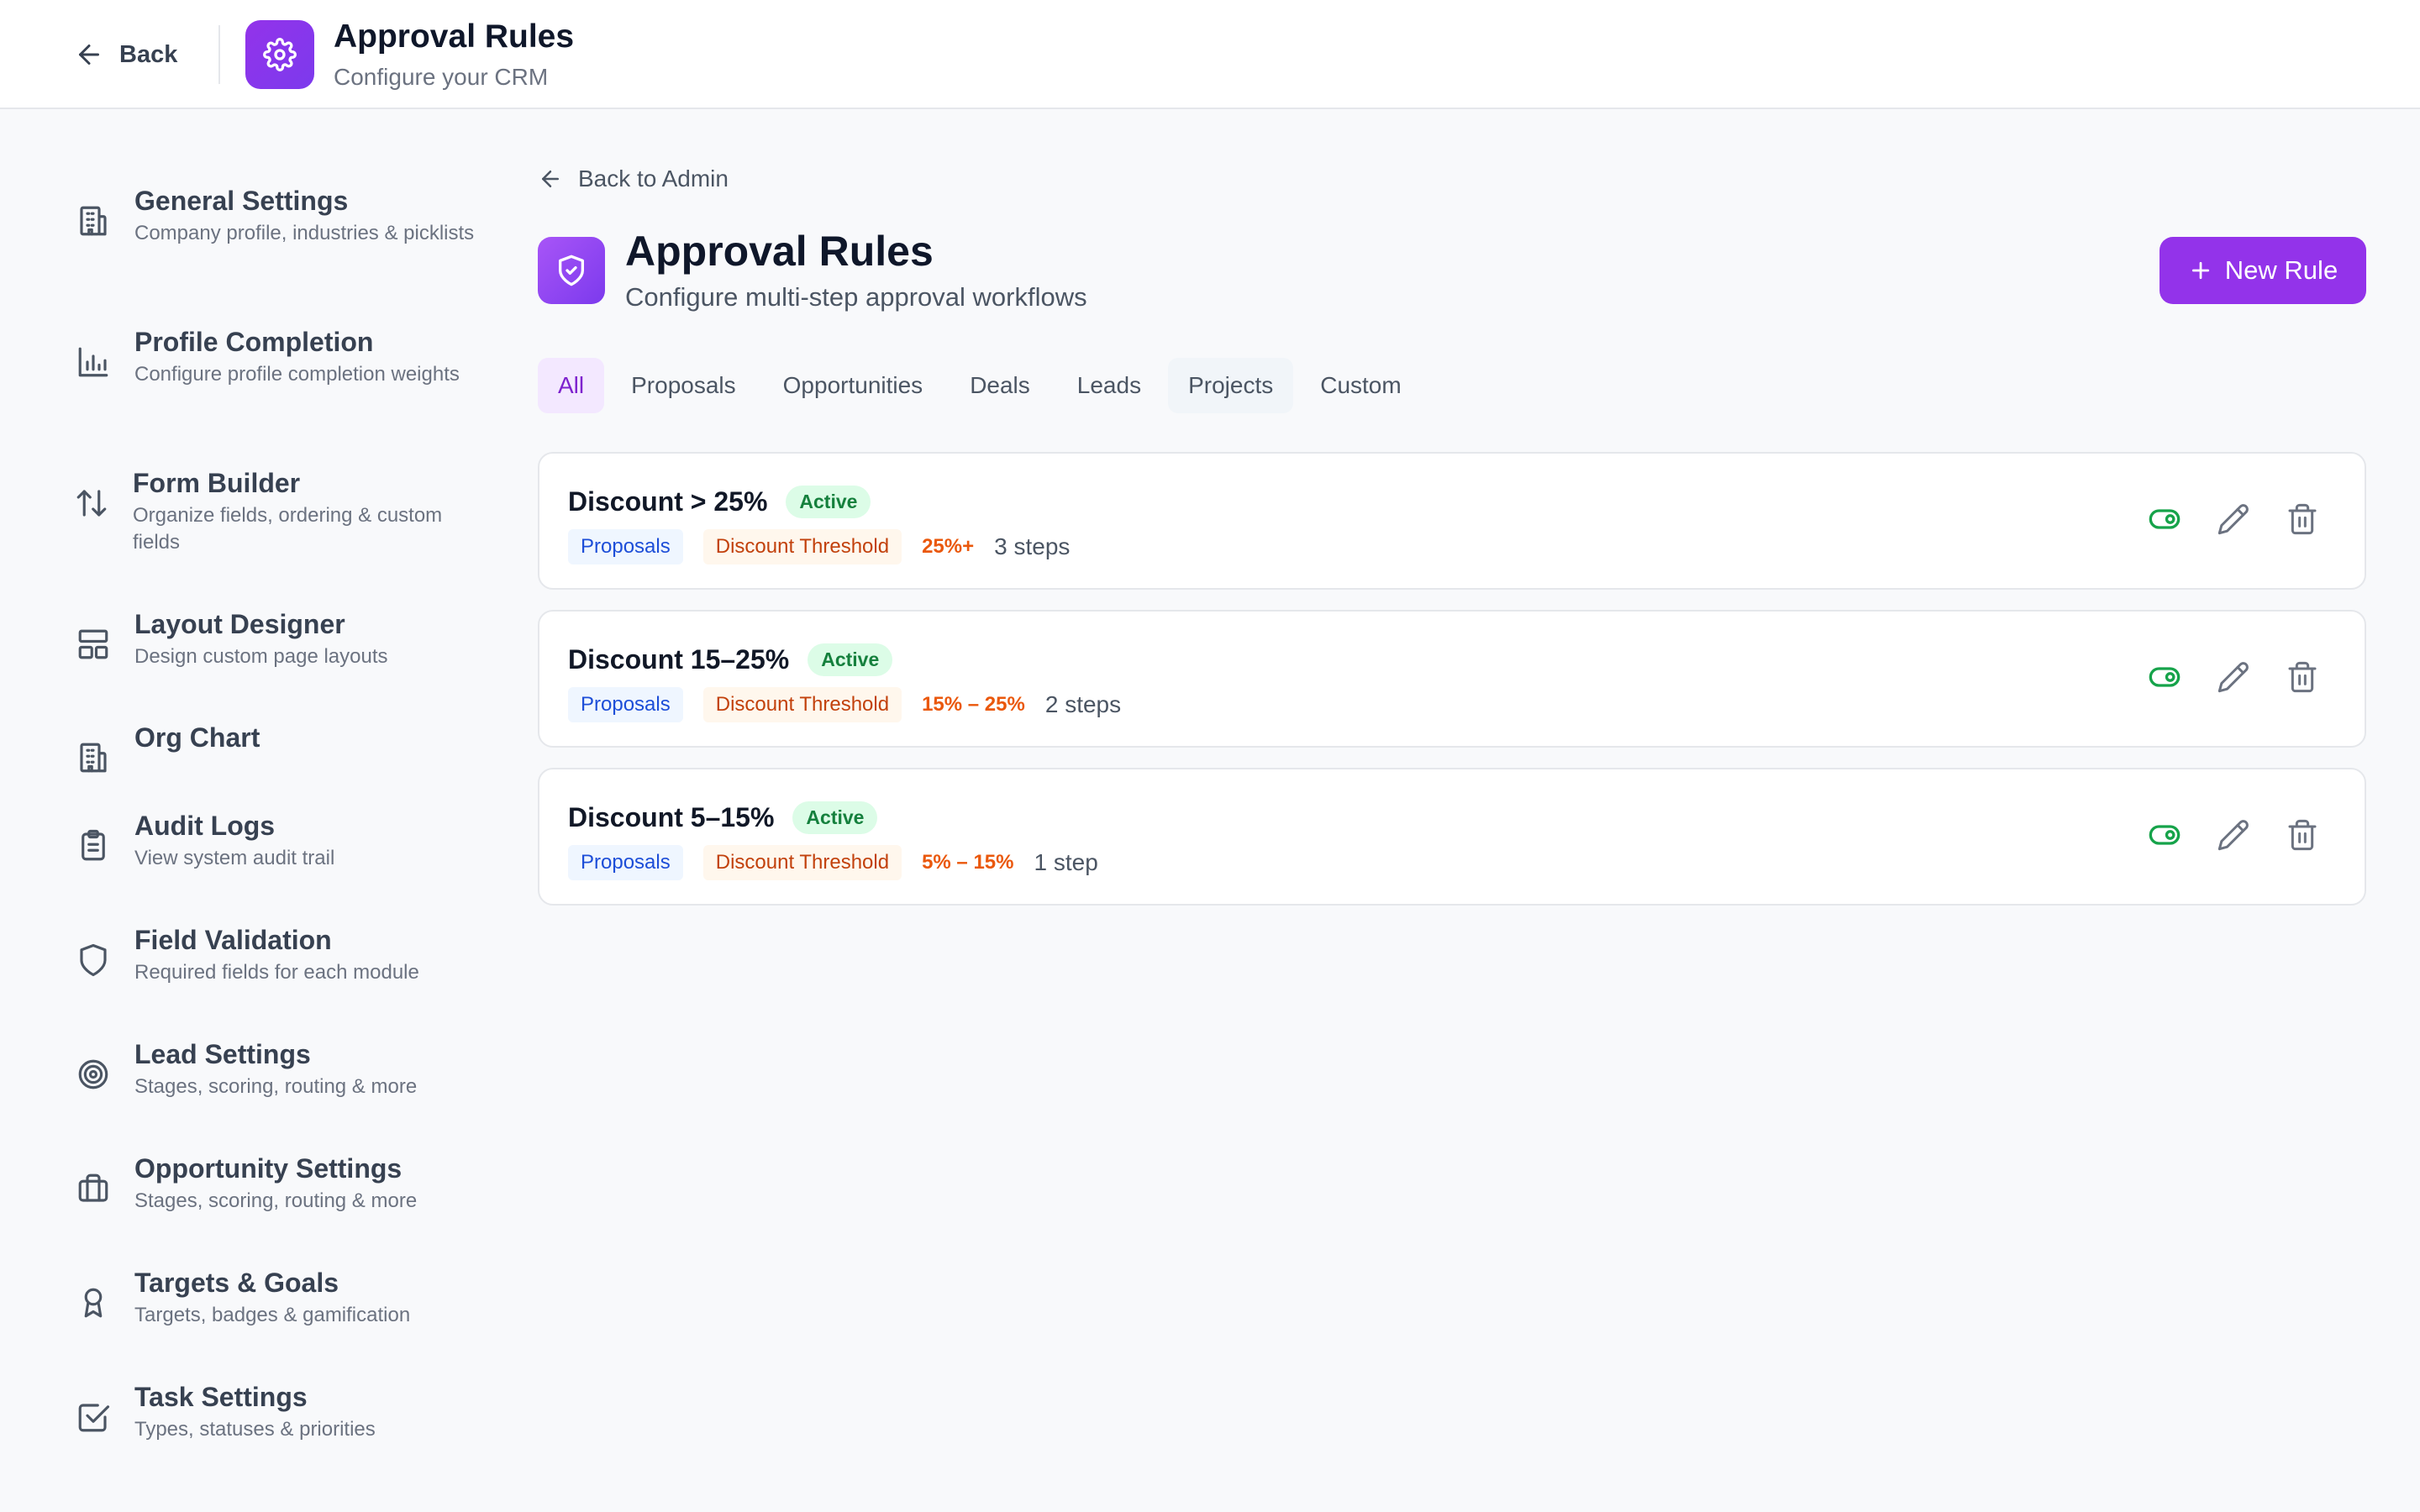  Describe the element at coordinates (441, 77) in the screenshot. I see `header-subtitle: Configure your CRM` at that location.